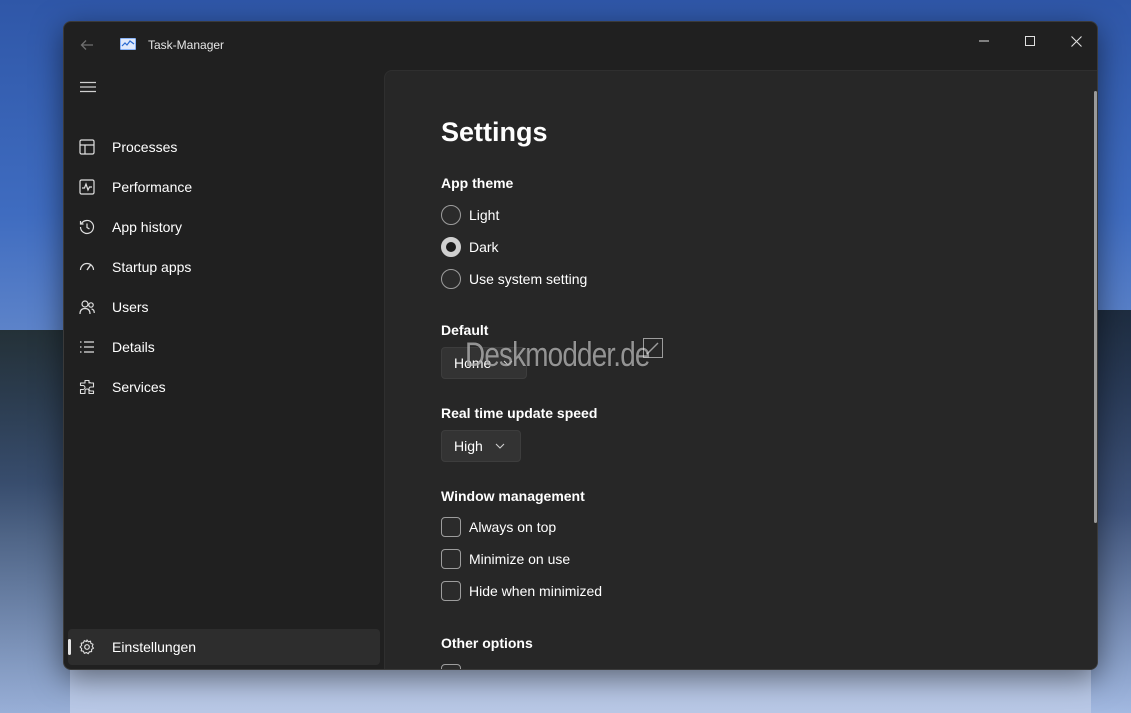  Describe the element at coordinates (1095, 307) in the screenshot. I see `vertical-scrollbar` at that location.